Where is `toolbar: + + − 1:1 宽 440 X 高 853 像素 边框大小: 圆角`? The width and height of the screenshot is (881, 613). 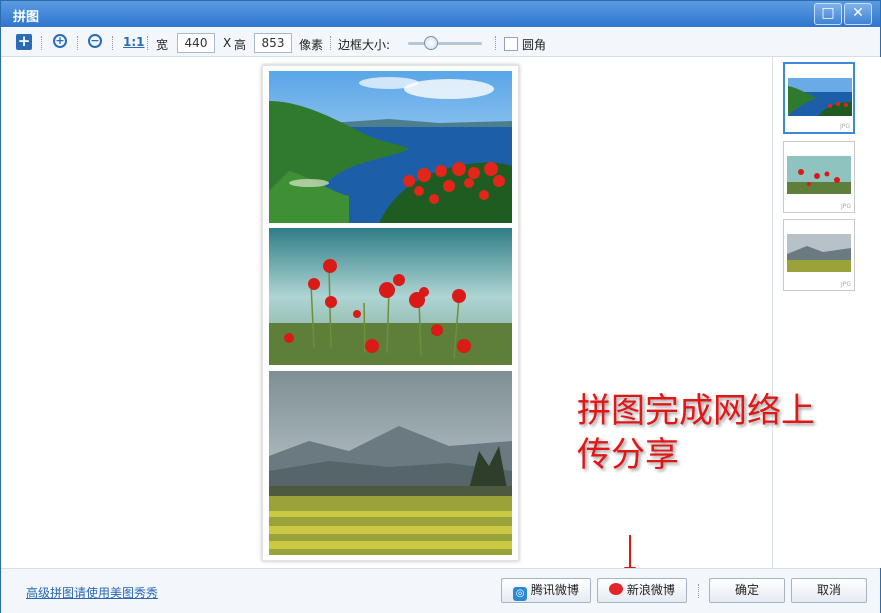 toolbar: + + − 1:1 宽 440 X 高 853 像素 边框大小: 圆角 is located at coordinates (440, 42).